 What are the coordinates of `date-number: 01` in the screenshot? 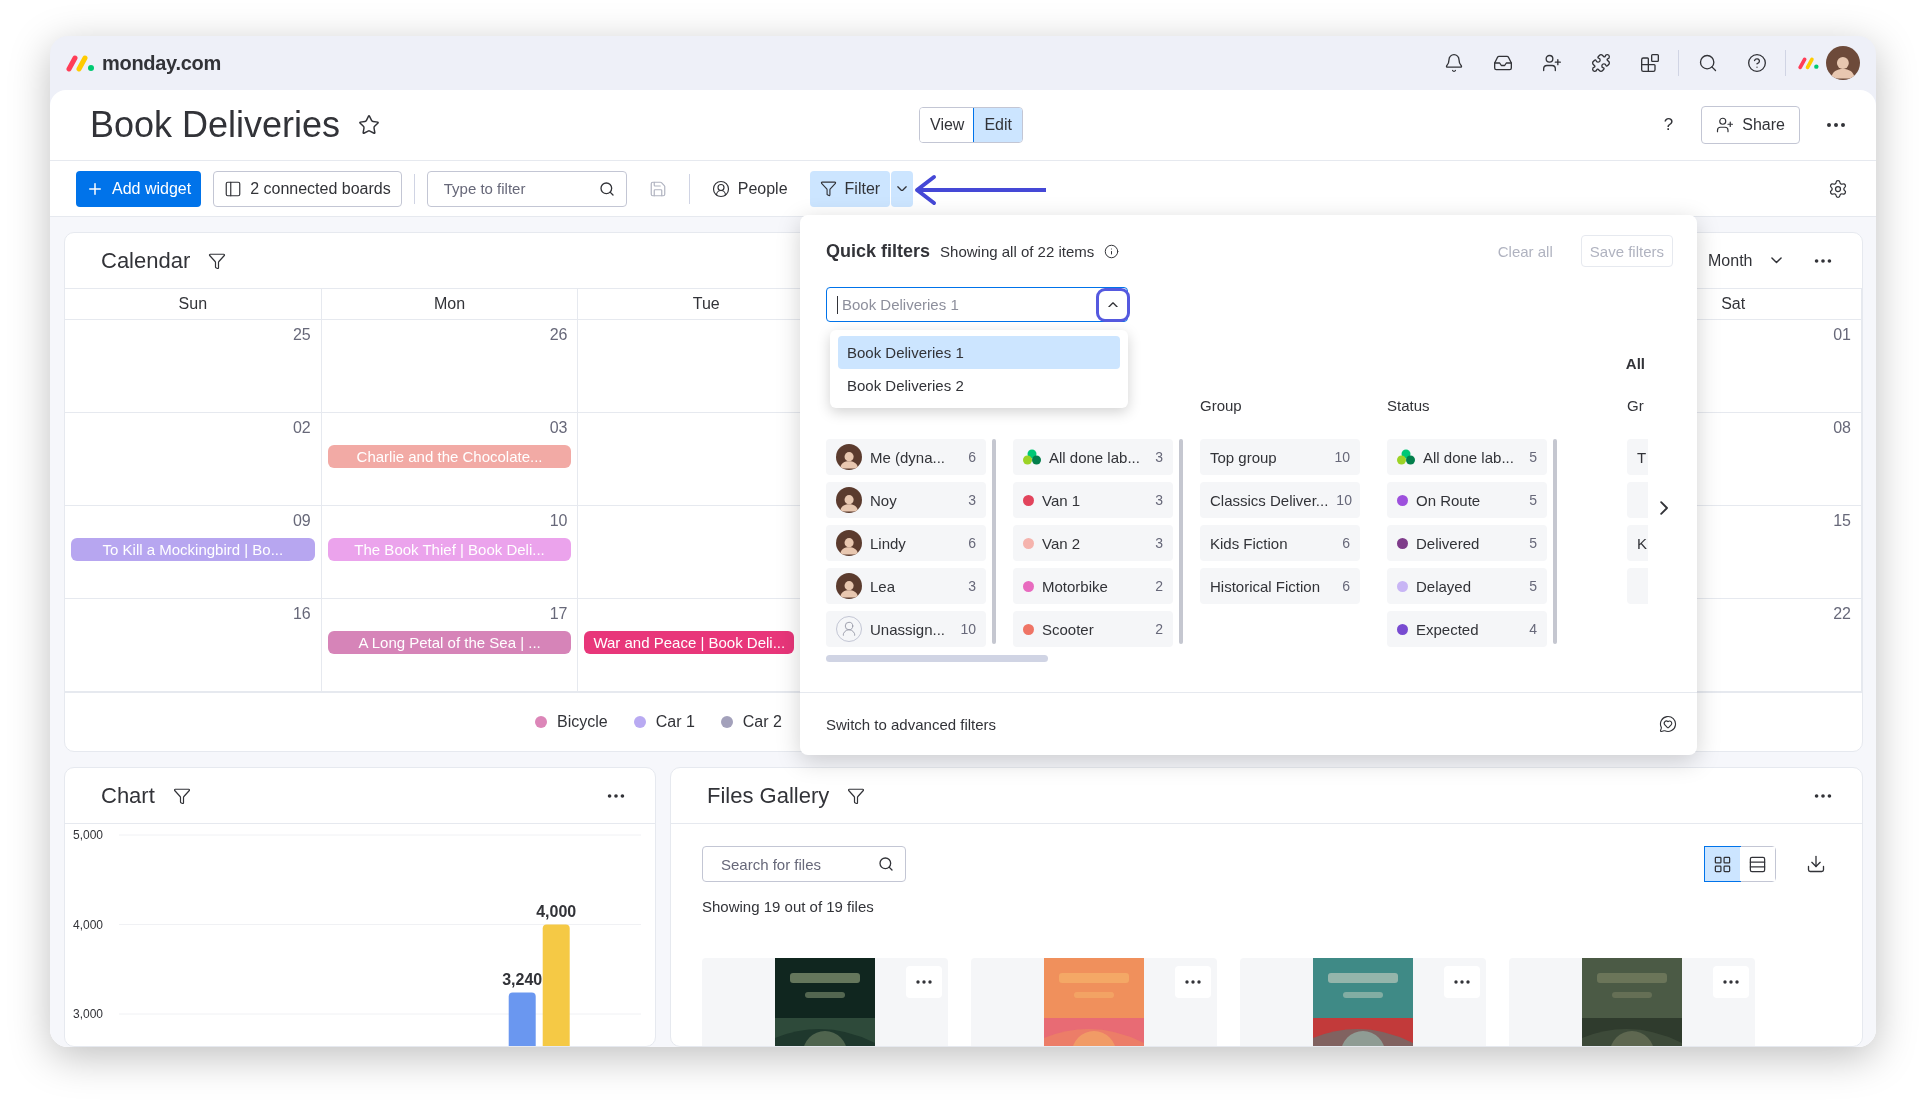 It's located at (1842, 335).